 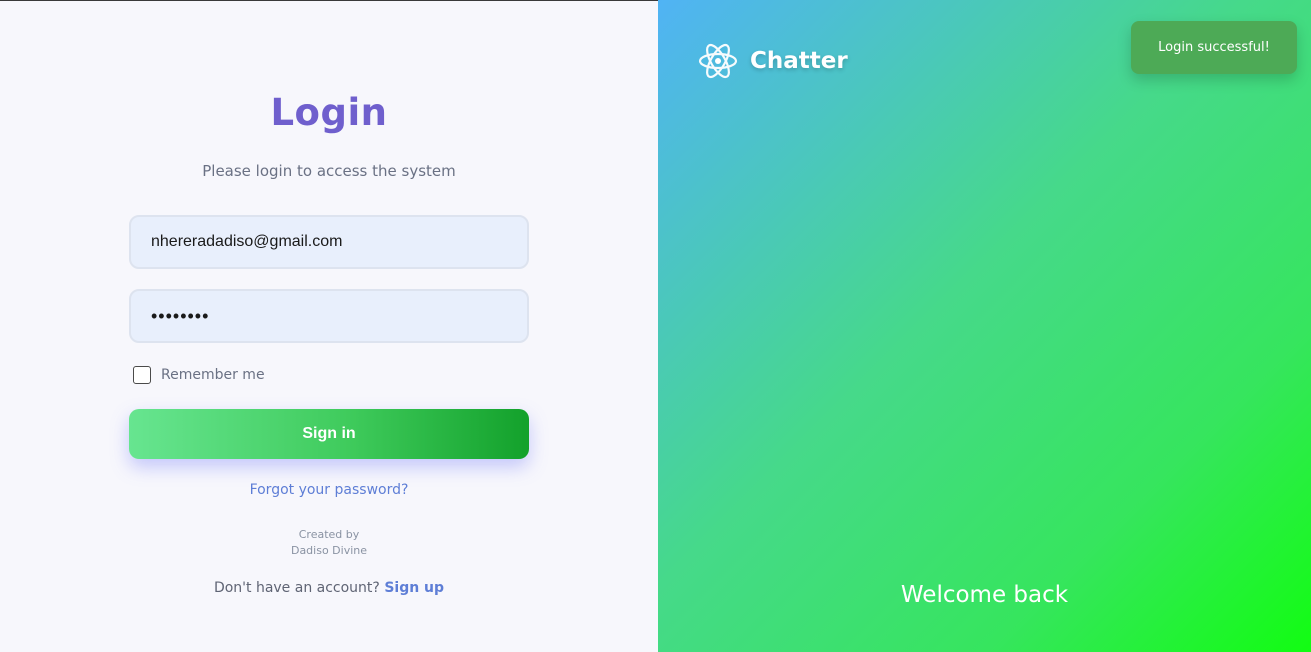 I want to click on signup-prompt: Don't have an account?, so click(x=296, y=588).